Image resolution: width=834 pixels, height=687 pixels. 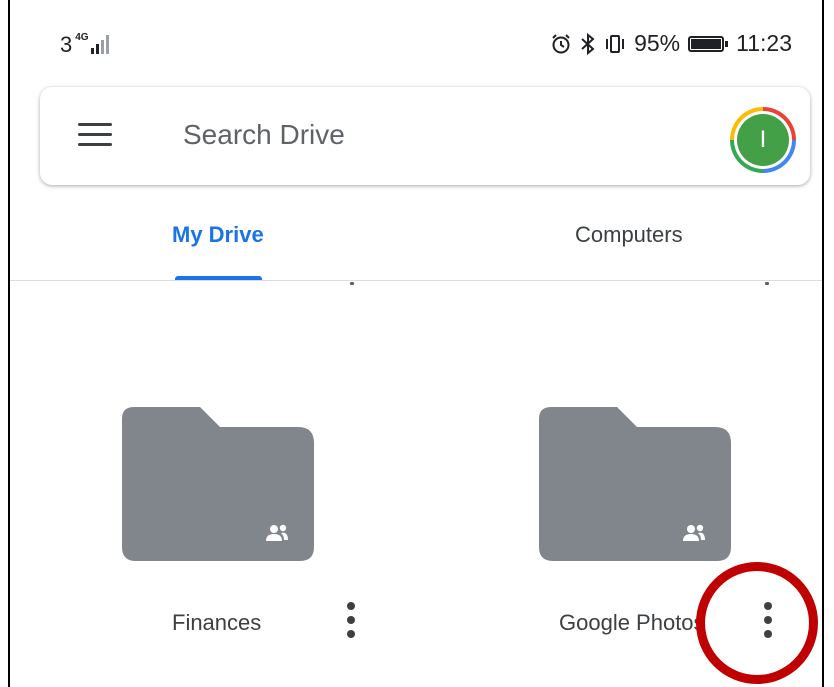 What do you see at coordinates (425, 136) in the screenshot?
I see `search-bar: Search Drive I` at bounding box center [425, 136].